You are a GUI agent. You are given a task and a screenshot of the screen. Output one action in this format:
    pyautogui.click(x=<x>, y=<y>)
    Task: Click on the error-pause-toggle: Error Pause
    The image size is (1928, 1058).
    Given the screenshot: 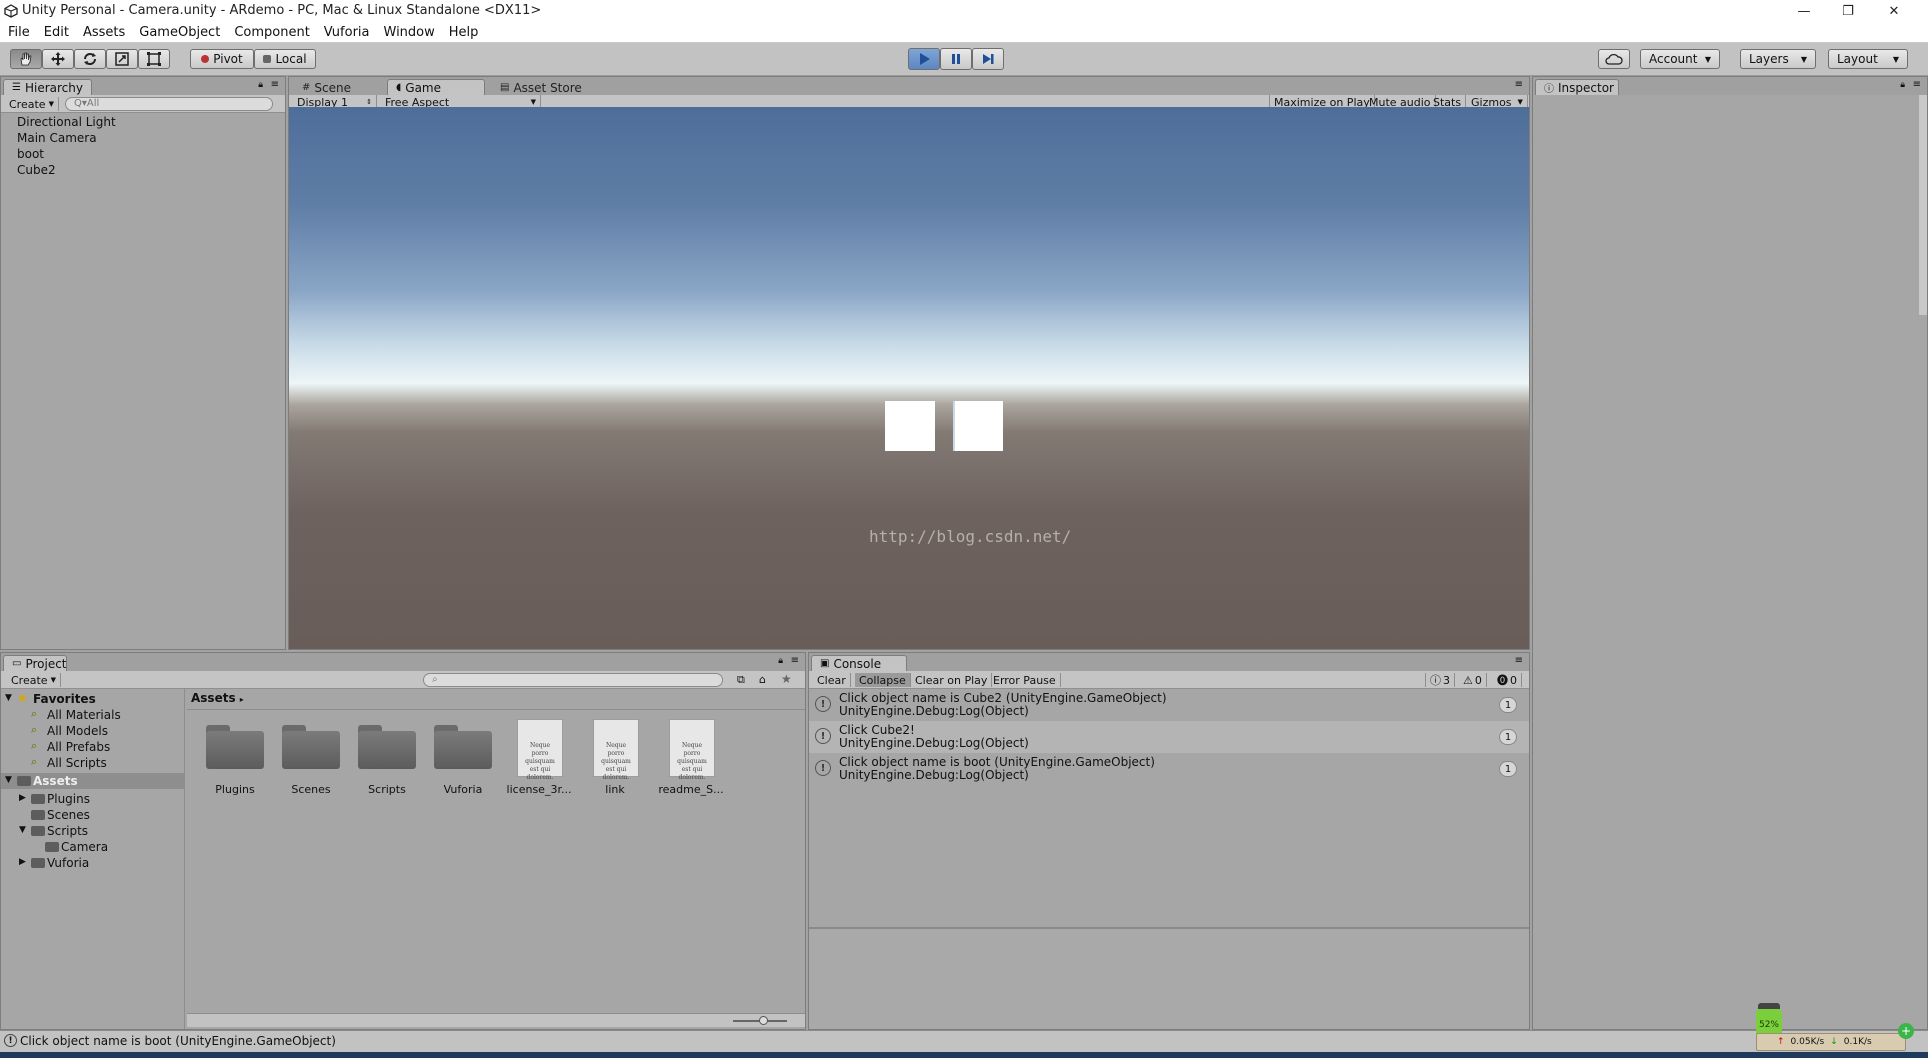 What is the action you would take?
    pyautogui.click(x=1025, y=680)
    